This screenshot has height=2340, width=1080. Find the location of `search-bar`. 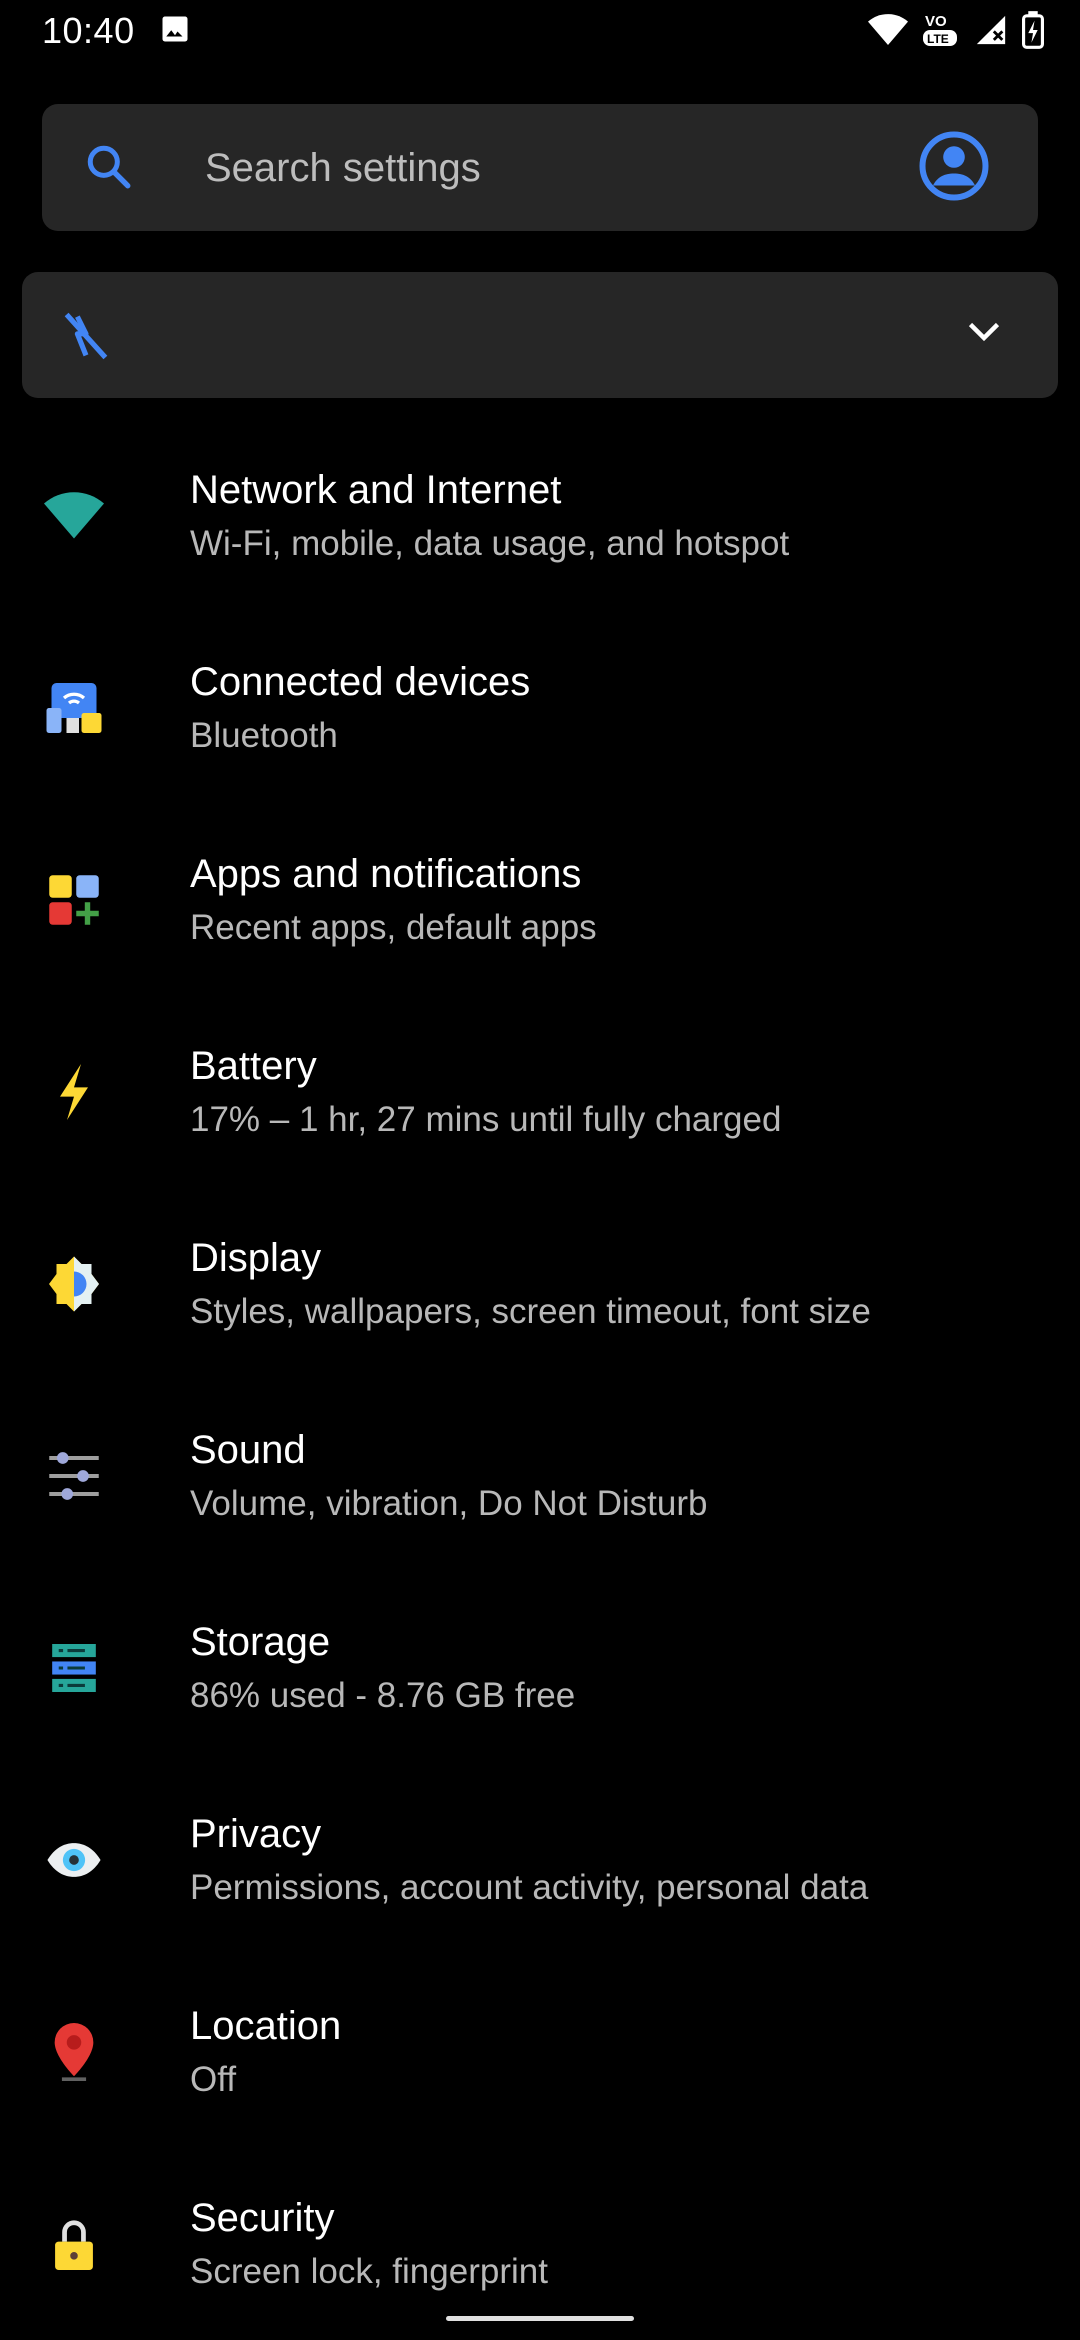

search-bar is located at coordinates (540, 167).